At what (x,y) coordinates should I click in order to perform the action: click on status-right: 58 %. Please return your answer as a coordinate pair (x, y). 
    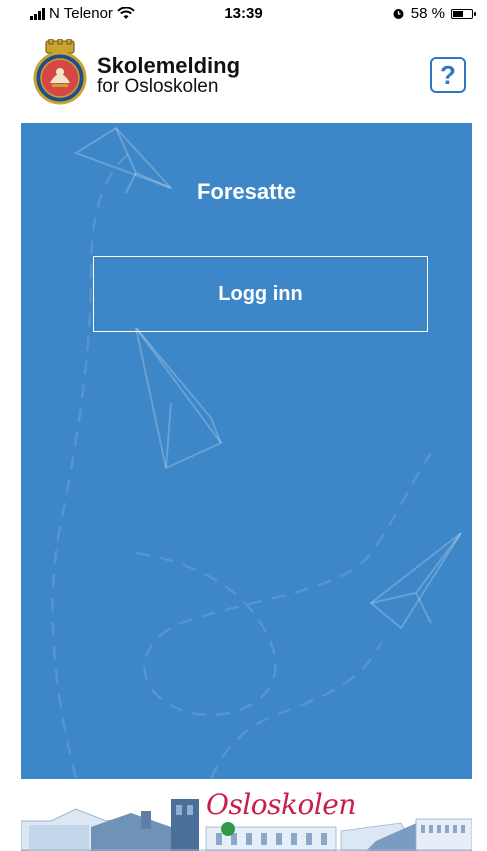
    Looking at the image, I should click on (434, 13).